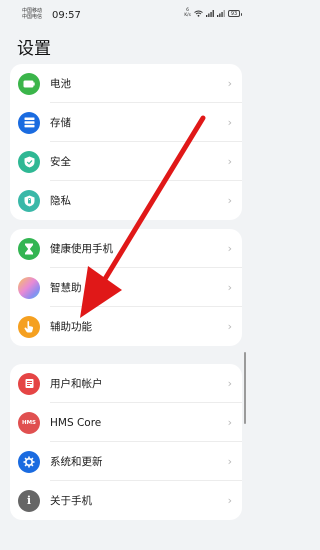  Describe the element at coordinates (76, 384) in the screenshot. I see `settings-item-label: 用户和帐户` at that location.